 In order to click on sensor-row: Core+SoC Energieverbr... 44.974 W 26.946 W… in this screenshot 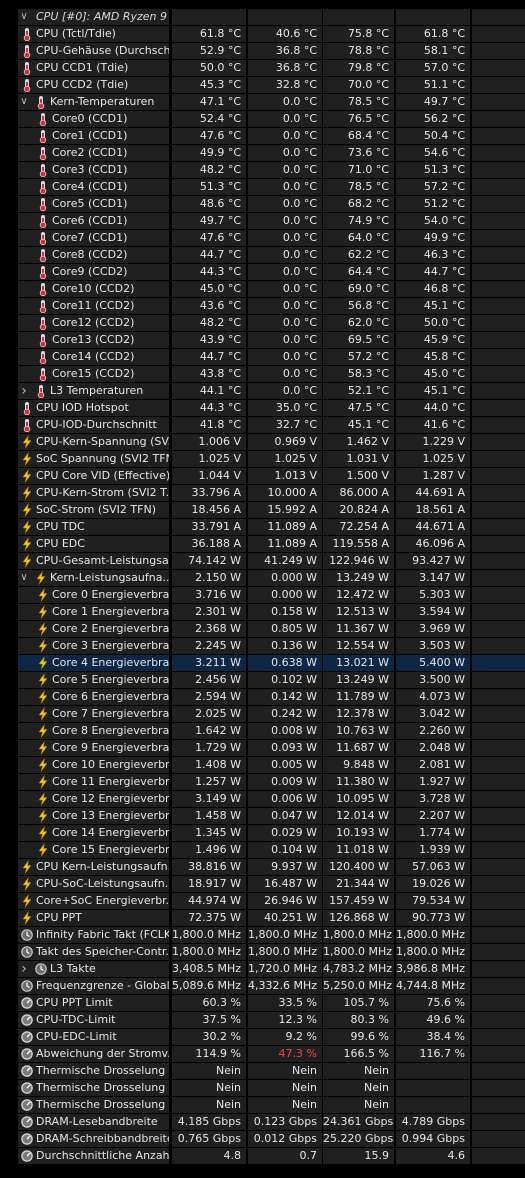, I will do `click(262, 901)`.